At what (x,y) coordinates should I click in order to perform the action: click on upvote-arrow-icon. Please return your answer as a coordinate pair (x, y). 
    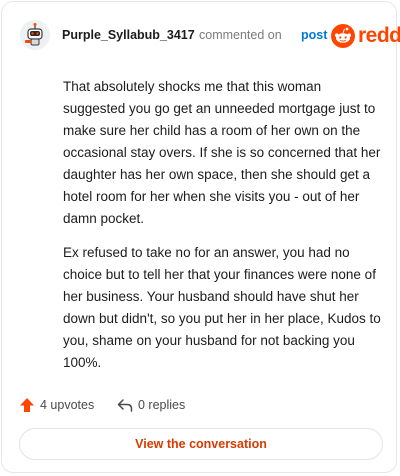
    Looking at the image, I should click on (27, 405).